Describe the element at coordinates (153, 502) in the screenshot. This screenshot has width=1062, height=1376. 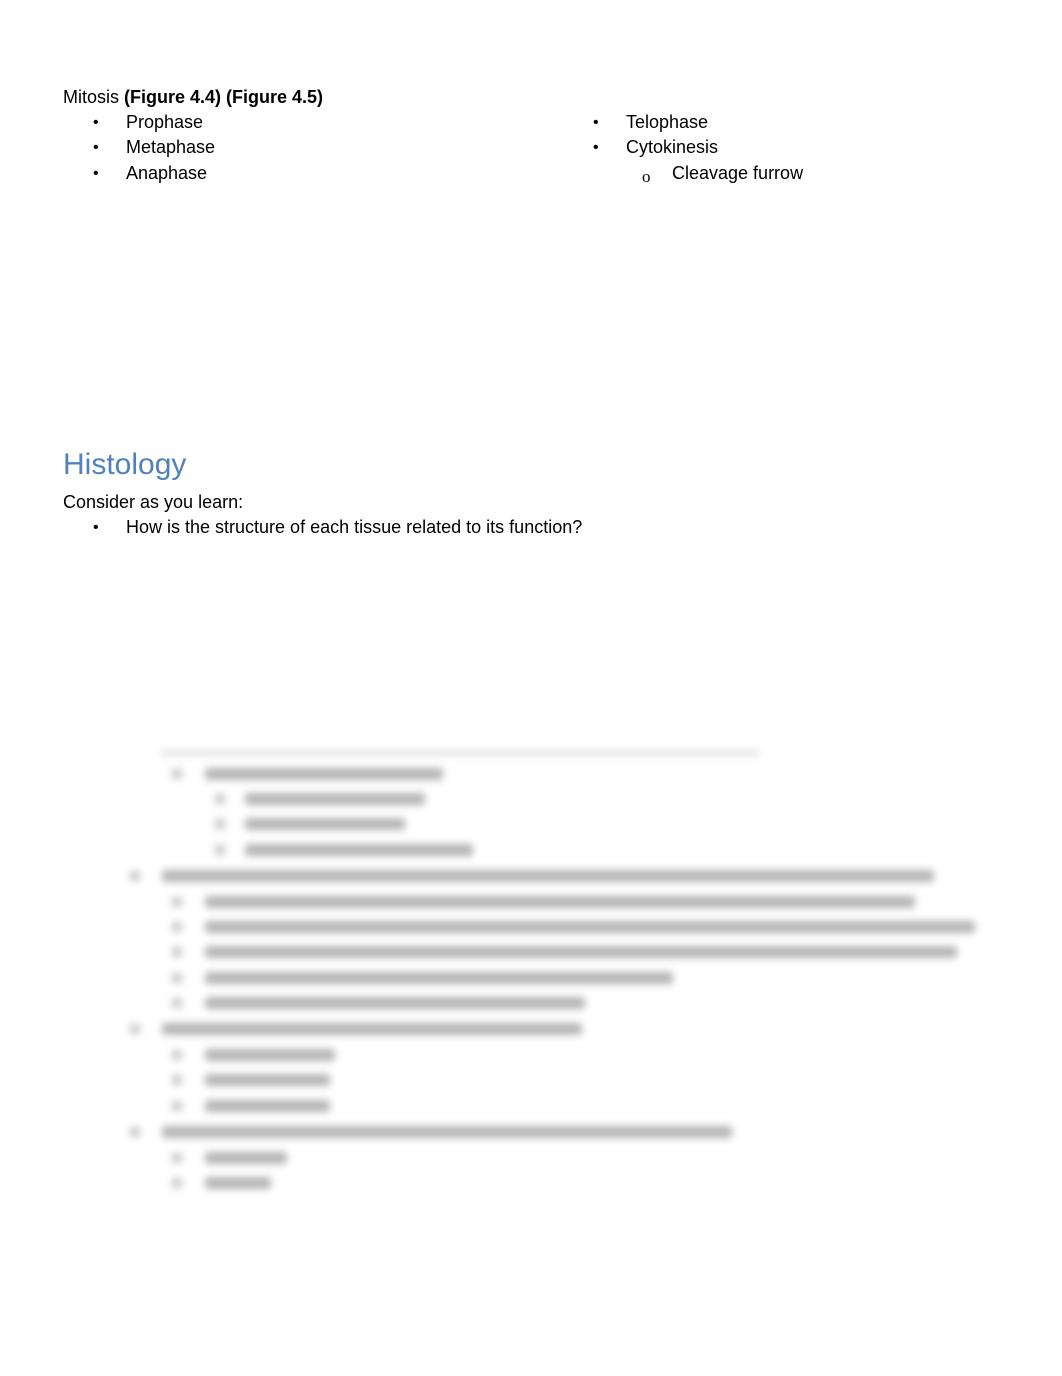
I see `histology-intro: Consider as you learn:` at that location.